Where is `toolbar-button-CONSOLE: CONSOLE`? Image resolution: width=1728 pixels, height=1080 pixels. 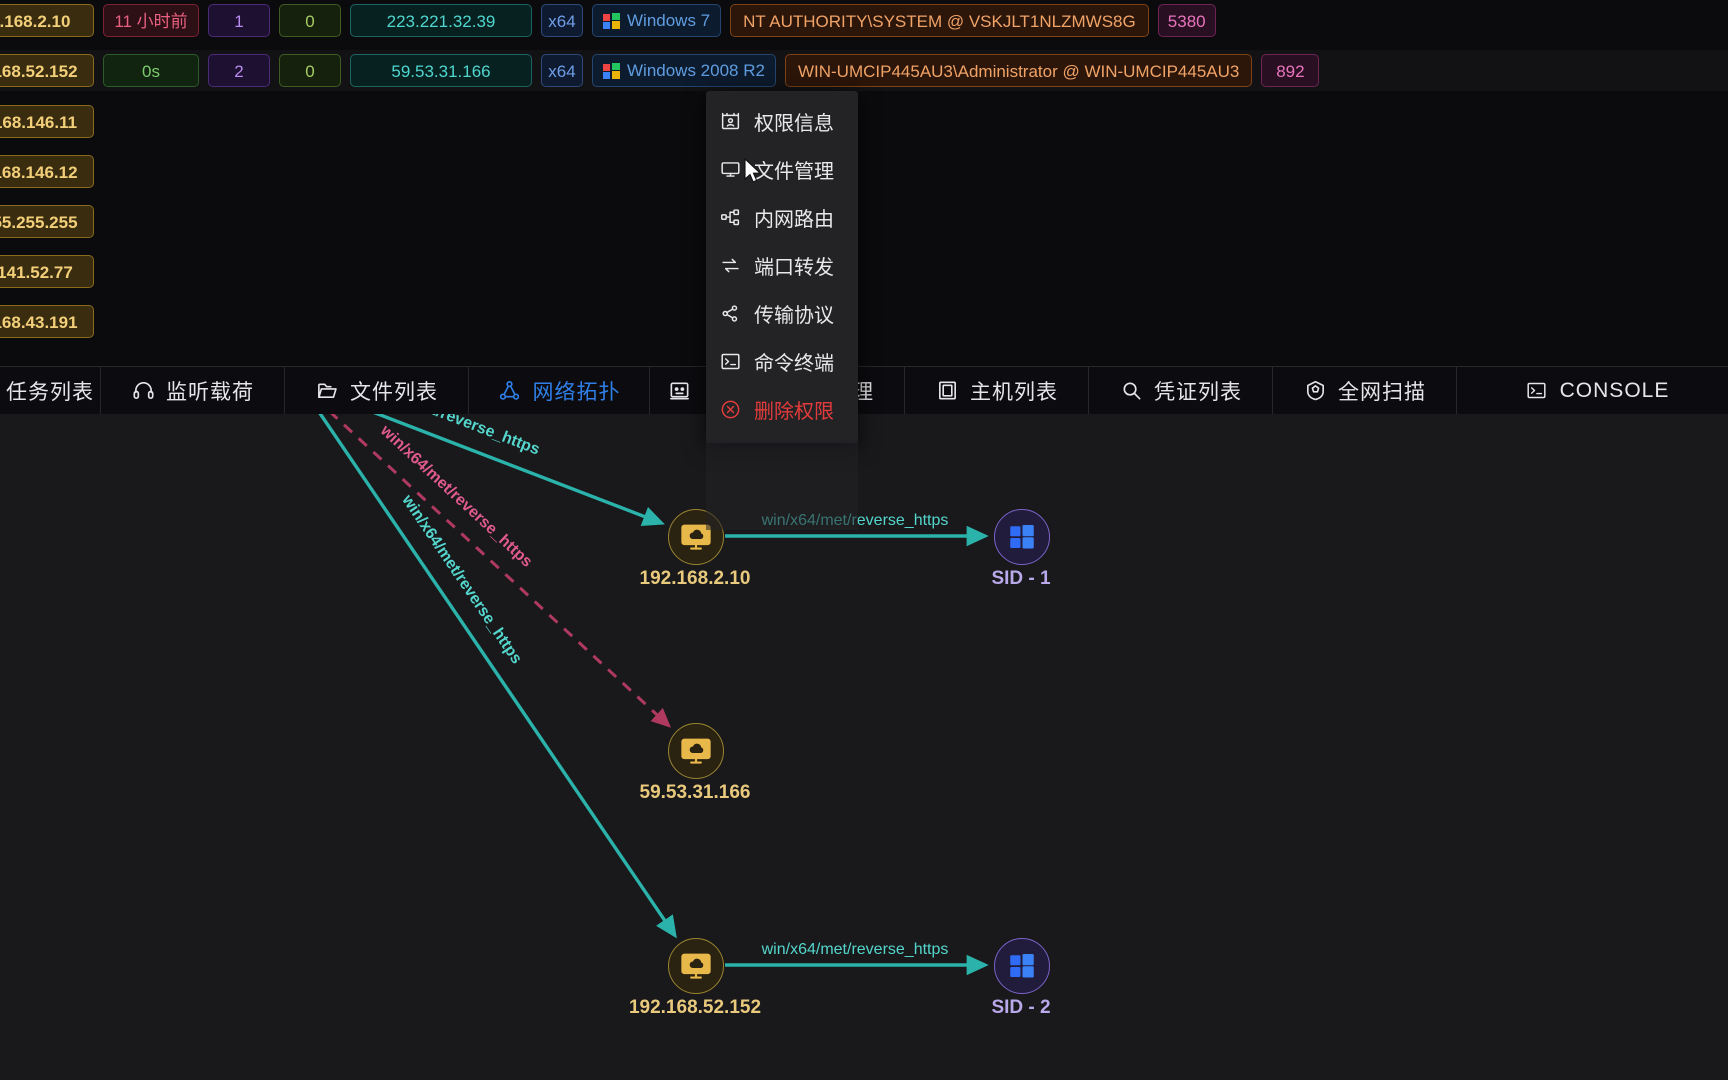 toolbar-button-CONSOLE: CONSOLE is located at coordinates (1592, 390).